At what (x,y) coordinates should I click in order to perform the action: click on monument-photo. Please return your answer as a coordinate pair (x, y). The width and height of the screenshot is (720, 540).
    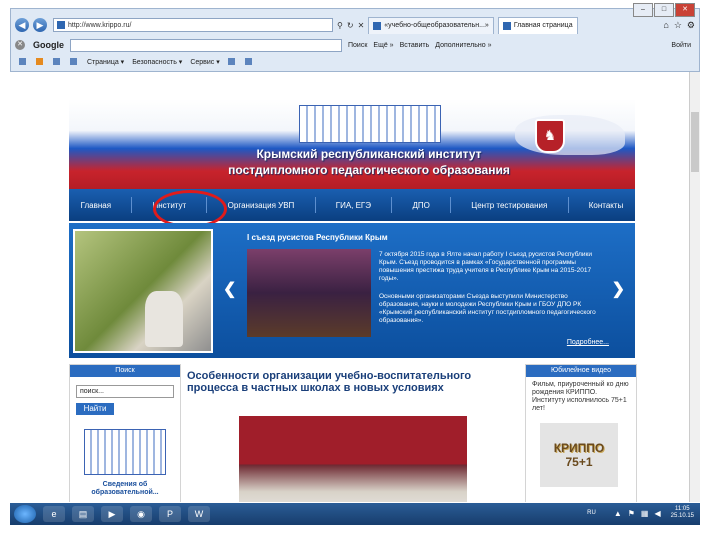
    Looking at the image, I should click on (143, 291).